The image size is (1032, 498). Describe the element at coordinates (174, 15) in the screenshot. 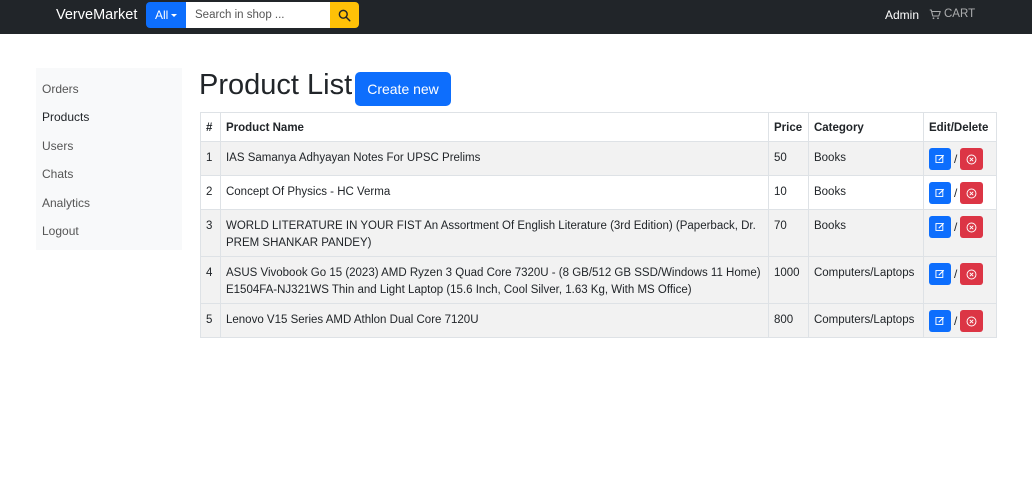

I see `caret-down-icon` at that location.